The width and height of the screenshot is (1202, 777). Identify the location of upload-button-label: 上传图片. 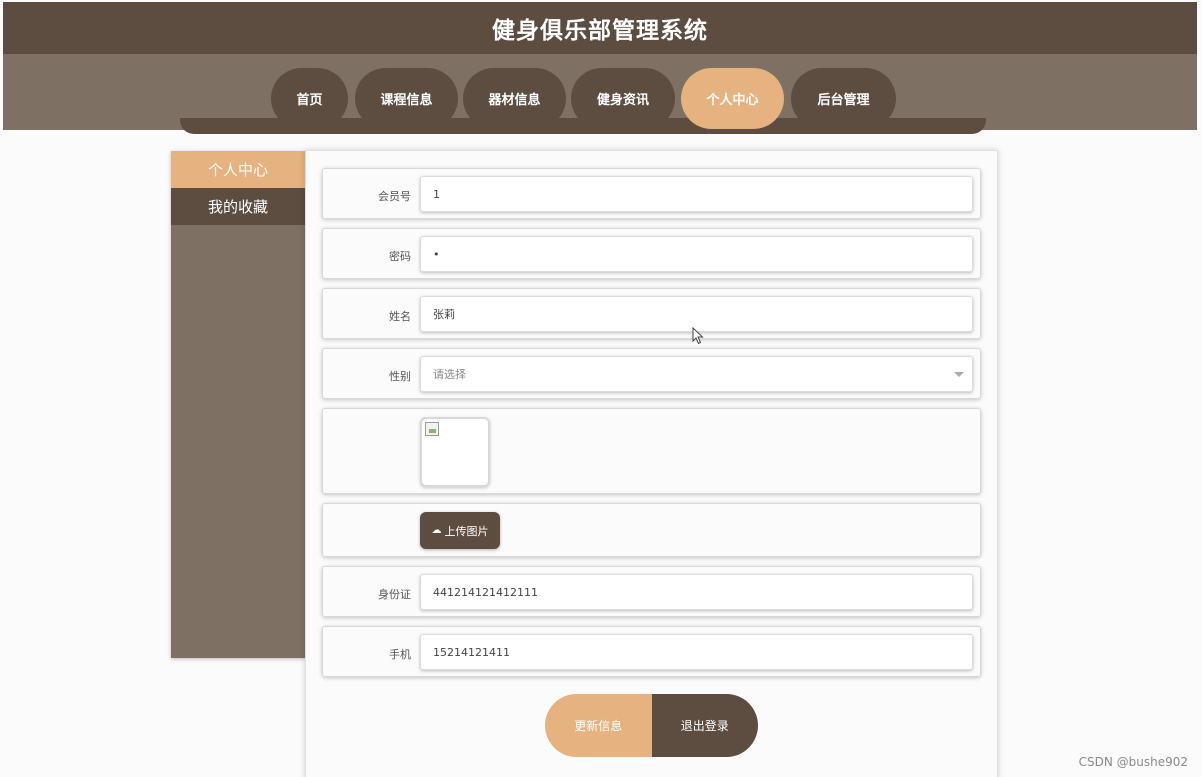
(466, 531).